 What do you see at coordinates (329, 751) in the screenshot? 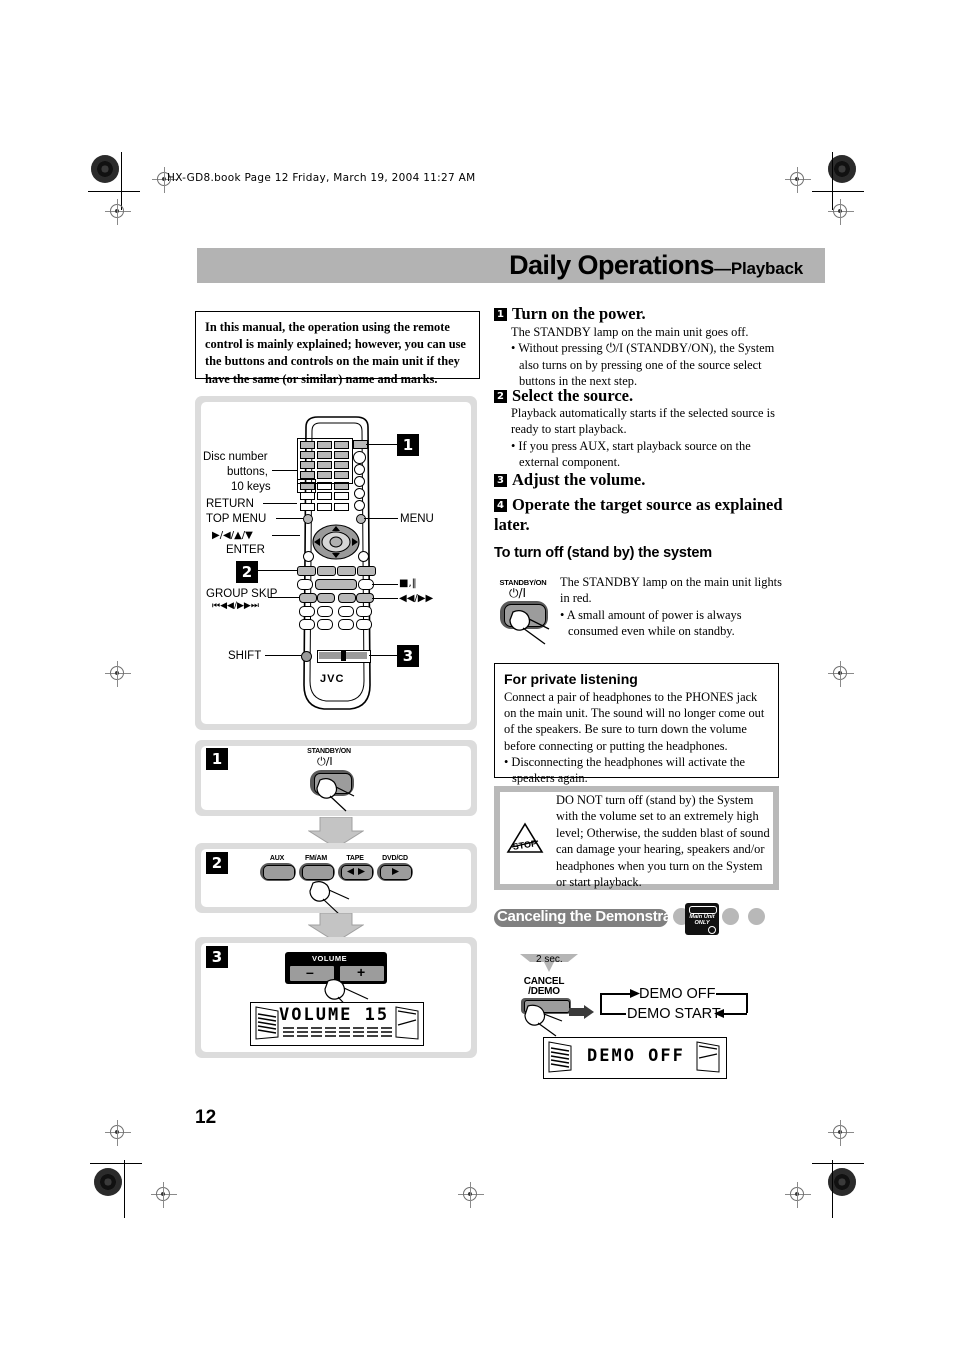
I see `unit-standby-button-label: STANDBY/ON` at bounding box center [329, 751].